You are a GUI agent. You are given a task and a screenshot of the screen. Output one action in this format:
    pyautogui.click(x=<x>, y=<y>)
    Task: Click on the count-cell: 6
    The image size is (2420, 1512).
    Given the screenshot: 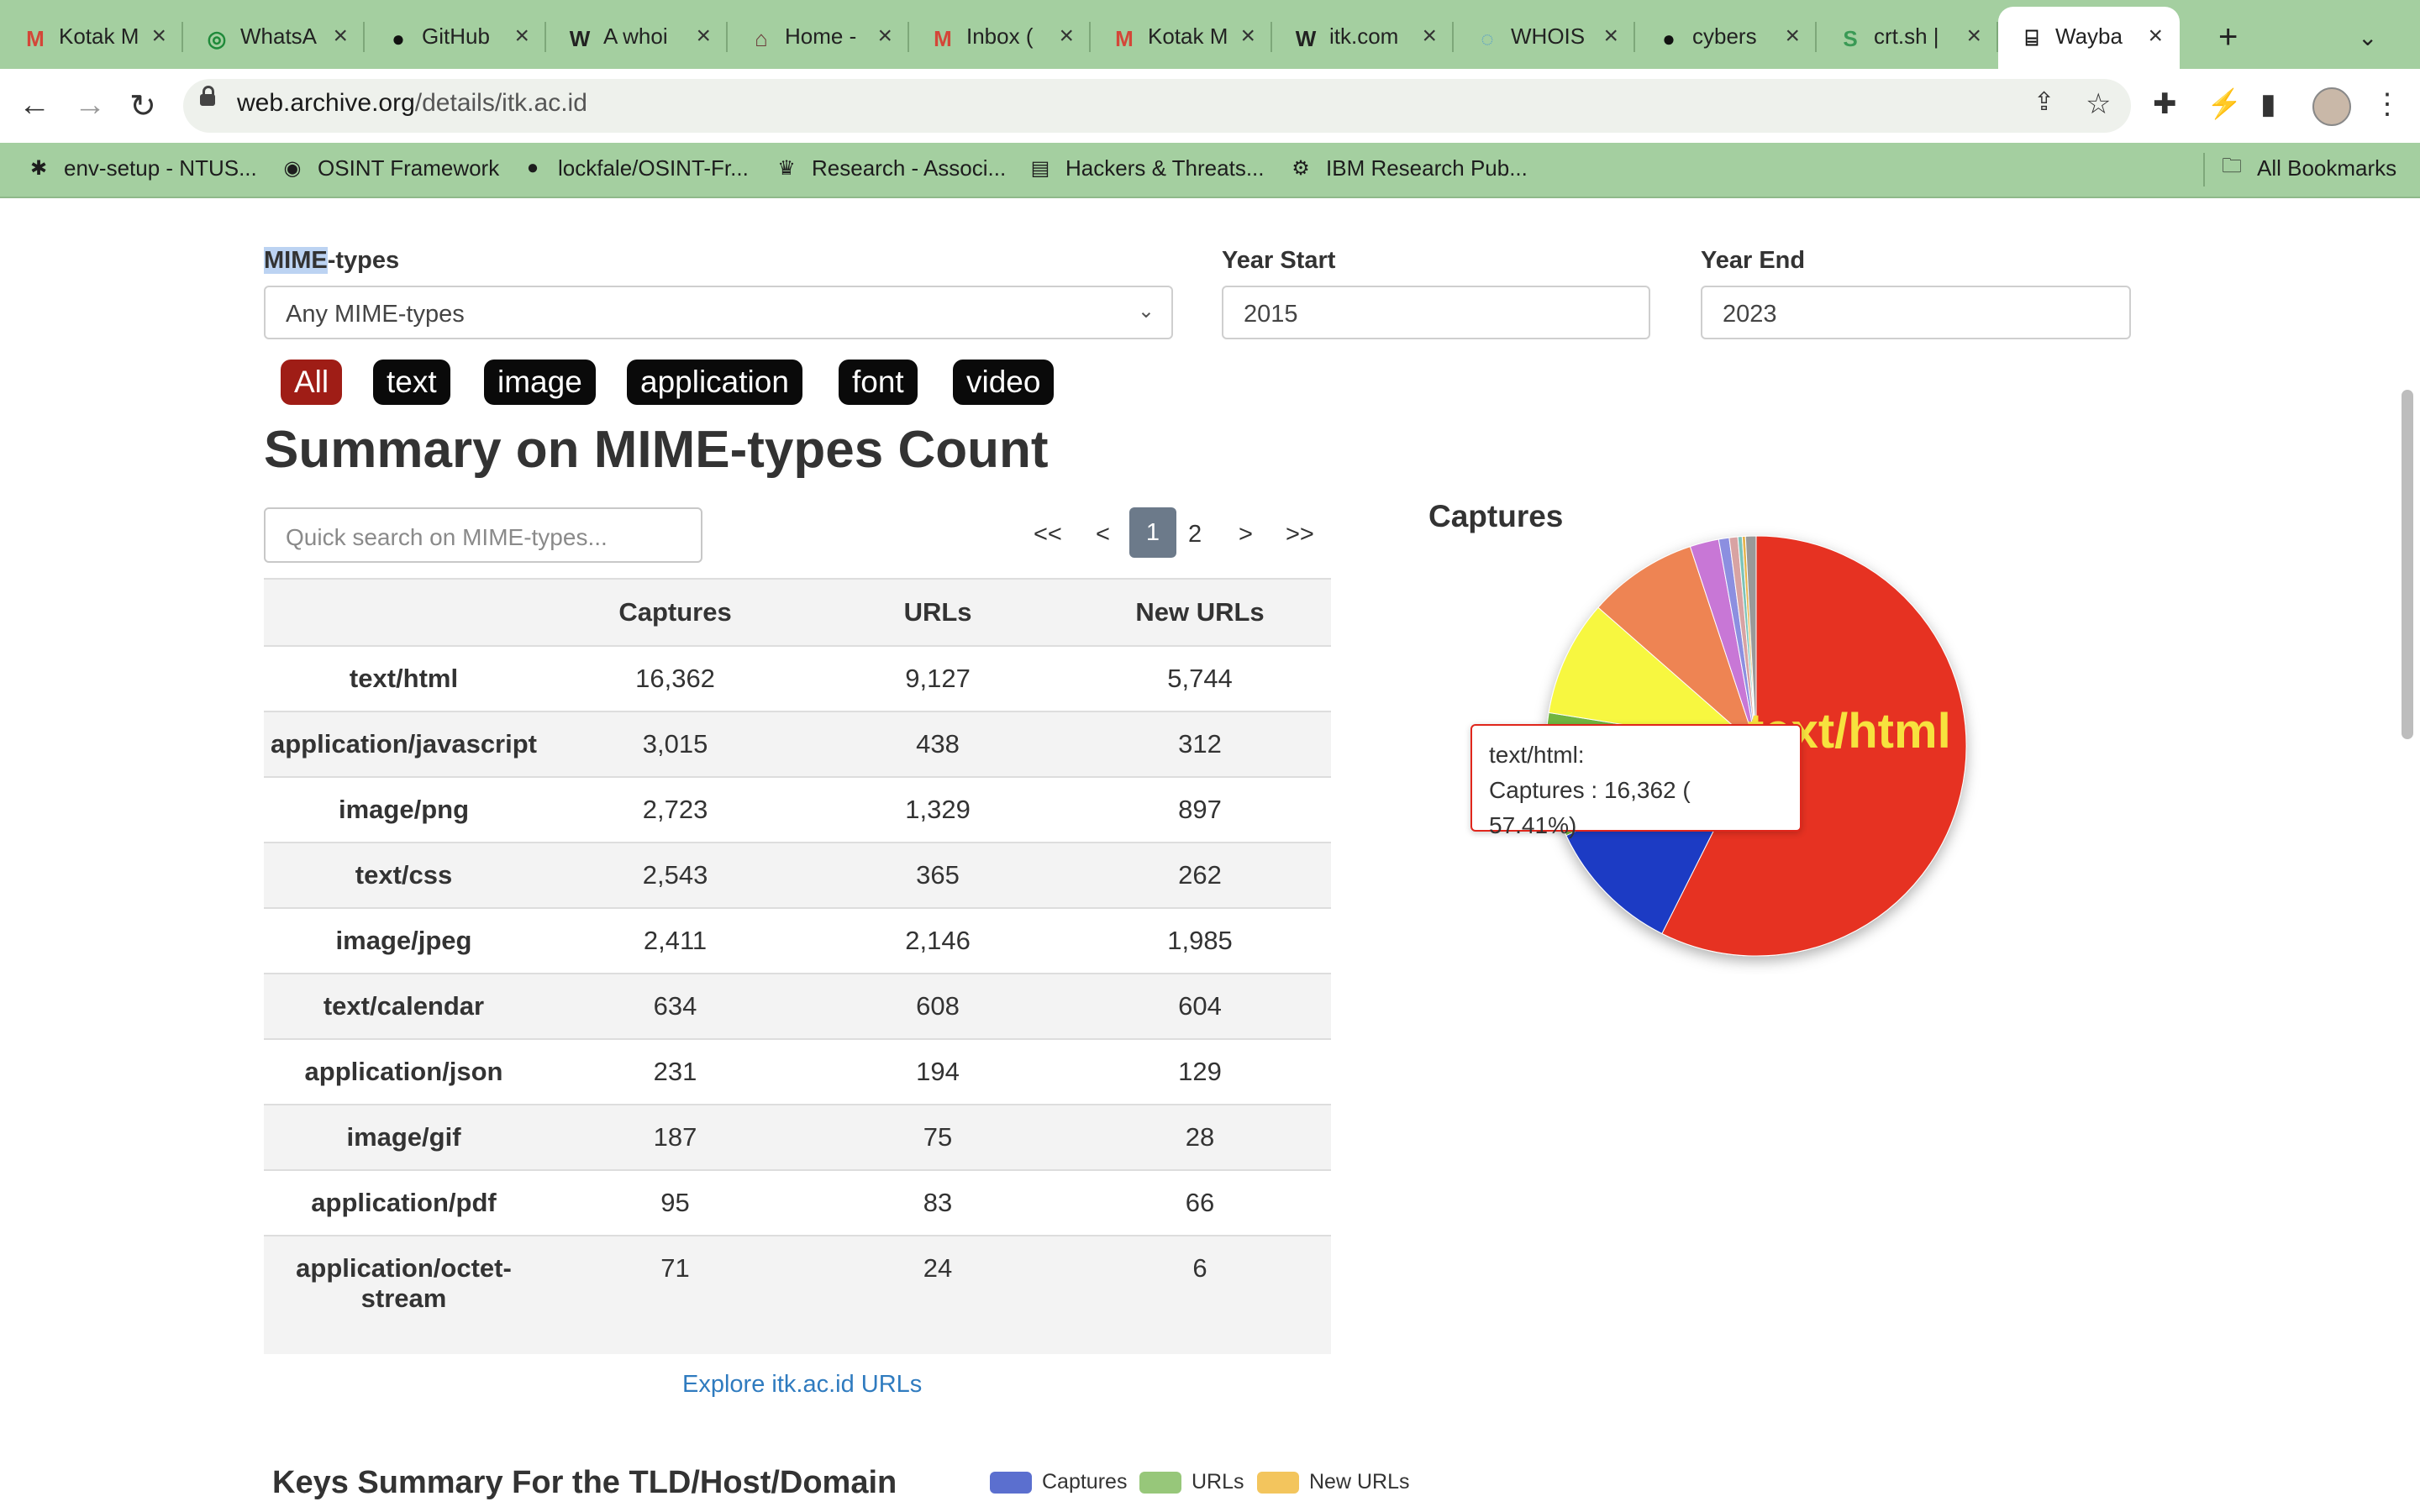 What is the action you would take?
    pyautogui.click(x=1200, y=1295)
    